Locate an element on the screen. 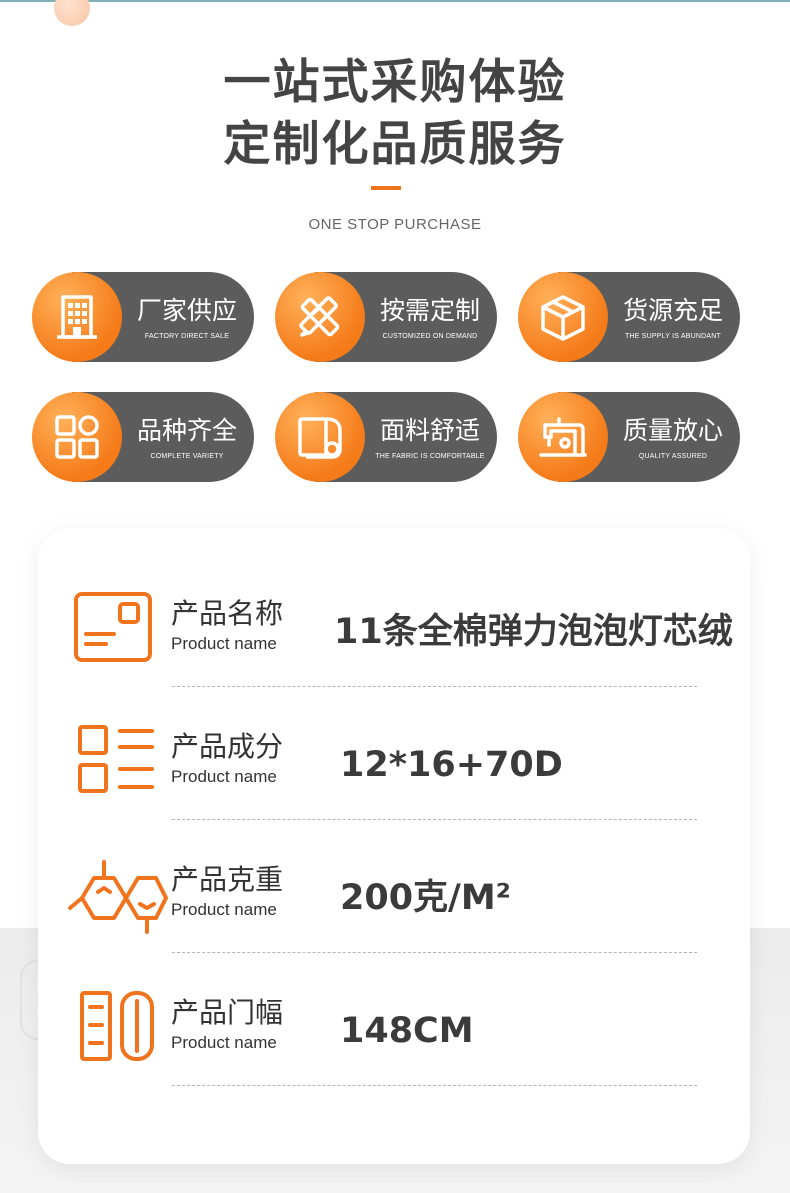 Image resolution: width=790 pixels, height=1193 pixels. panels-icon is located at coordinates (118, 1031).